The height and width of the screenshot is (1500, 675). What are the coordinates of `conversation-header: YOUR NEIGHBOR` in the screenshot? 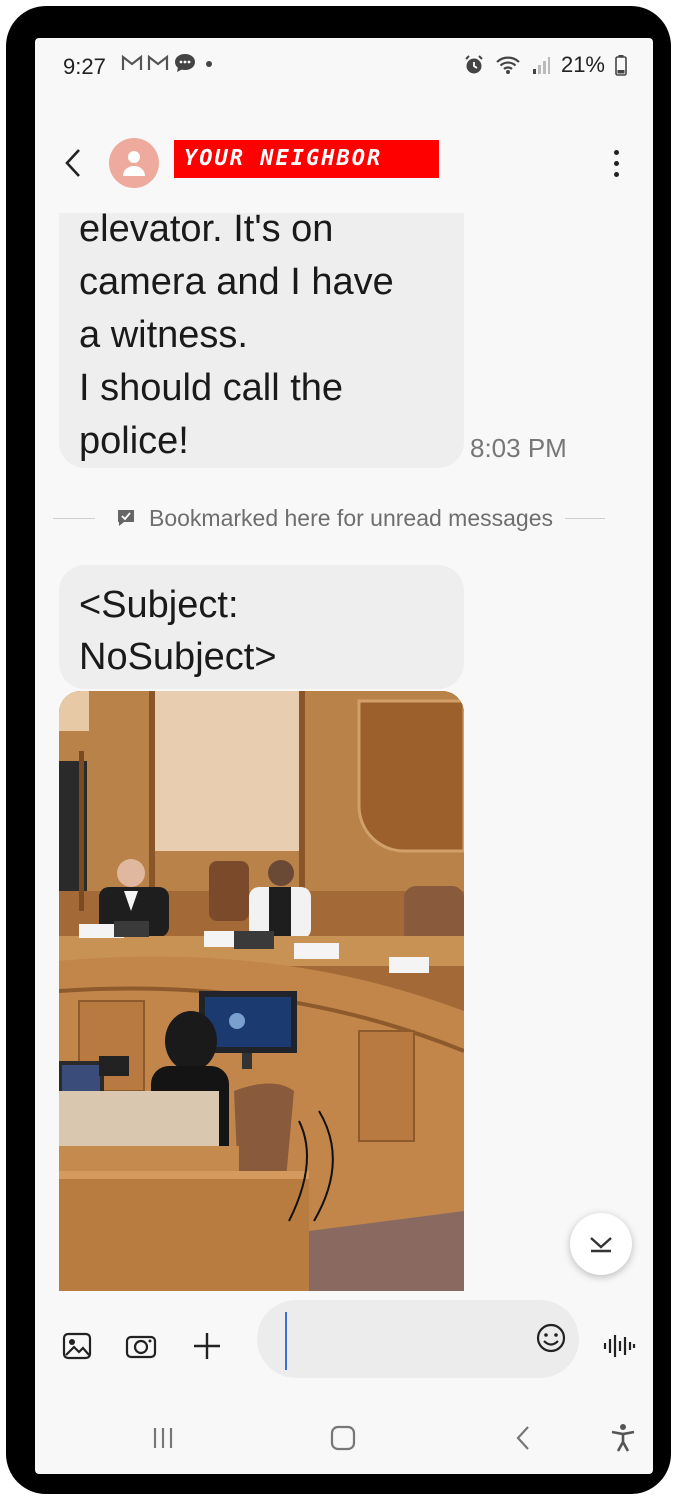 It's located at (344, 163).